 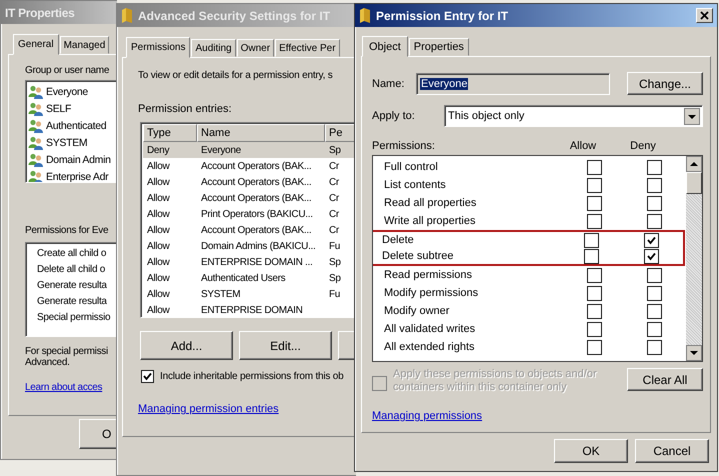 What do you see at coordinates (438, 47) in the screenshot?
I see `tab: Properties` at bounding box center [438, 47].